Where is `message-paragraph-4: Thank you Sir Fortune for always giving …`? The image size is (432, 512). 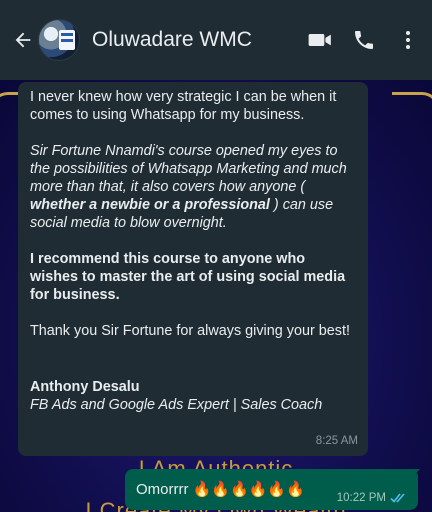
message-paragraph-4: Thank you Sir Fortune for always giving … is located at coordinates (190, 331).